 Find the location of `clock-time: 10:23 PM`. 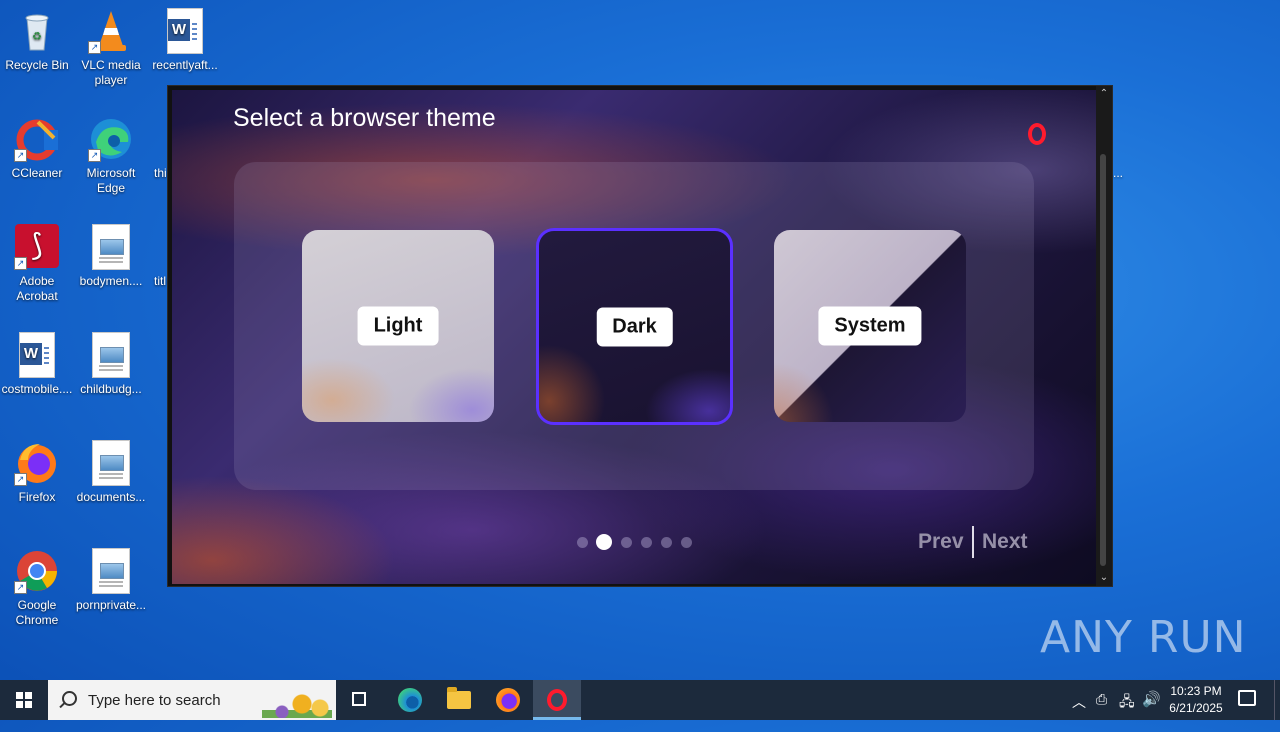

clock-time: 10:23 PM is located at coordinates (1196, 691).